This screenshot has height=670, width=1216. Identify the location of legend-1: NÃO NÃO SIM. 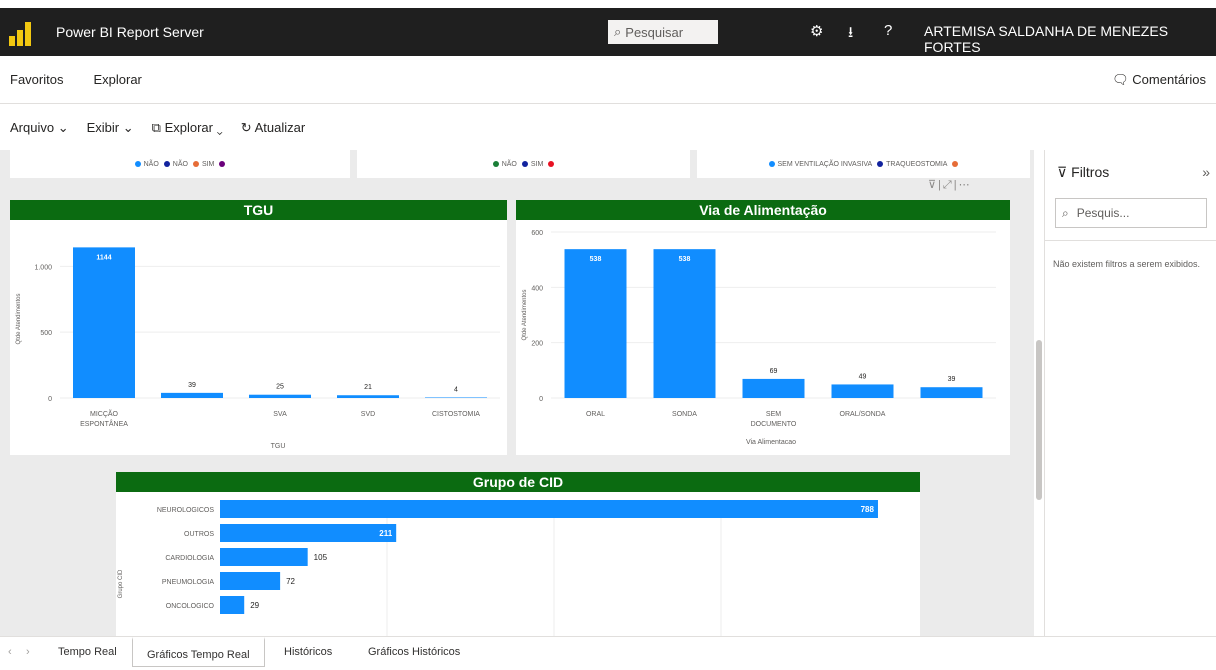
(180, 164).